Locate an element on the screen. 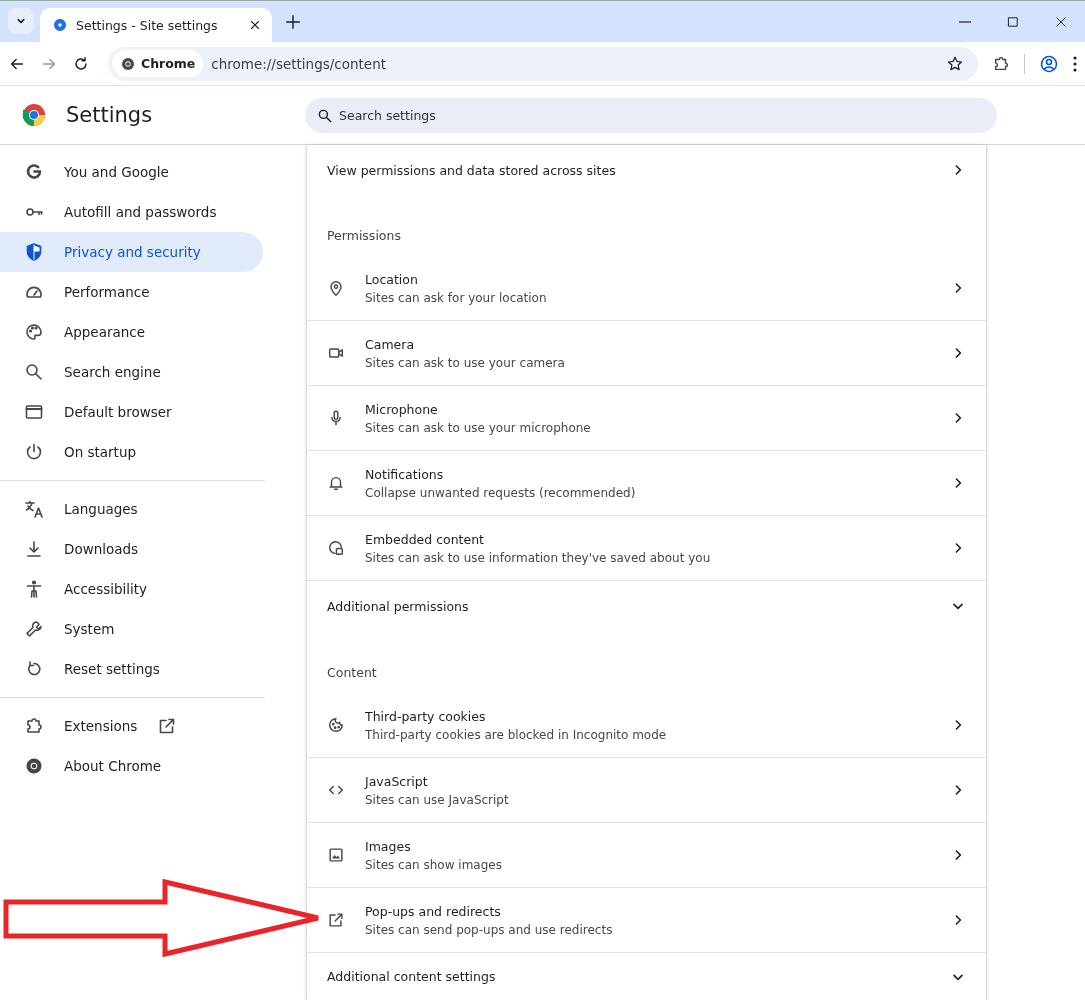  row-title: JavaScript is located at coordinates (397, 781).